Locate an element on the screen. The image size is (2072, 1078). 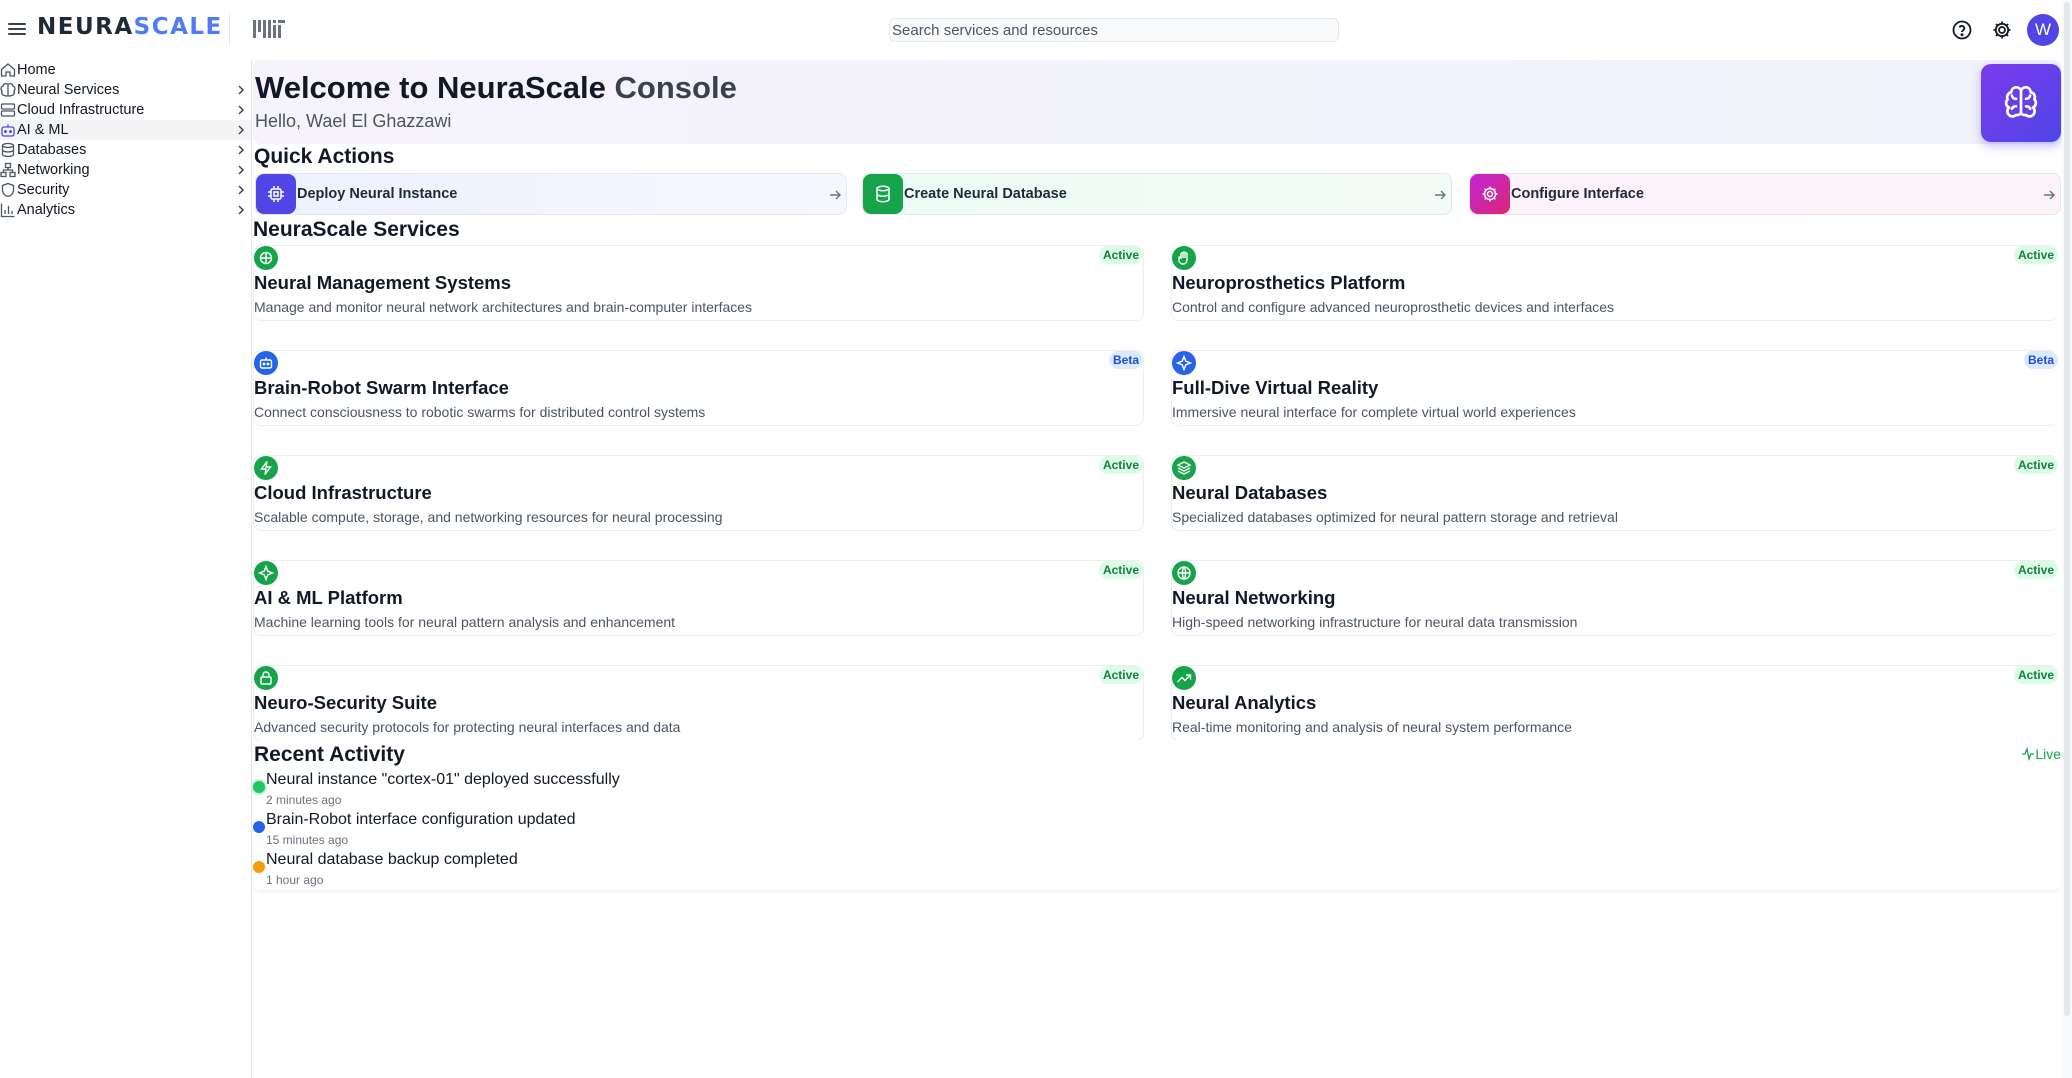
page-title: Welcome to NeuraScale Console is located at coordinates (496, 88).